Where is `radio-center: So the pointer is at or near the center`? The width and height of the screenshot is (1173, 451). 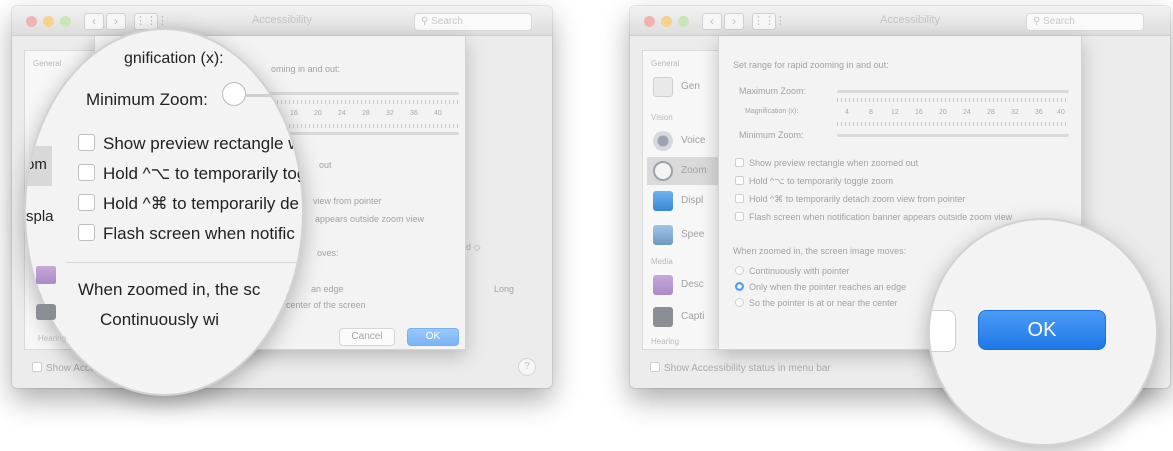
radio-center: So the pointer is at or near the center is located at coordinates (816, 303).